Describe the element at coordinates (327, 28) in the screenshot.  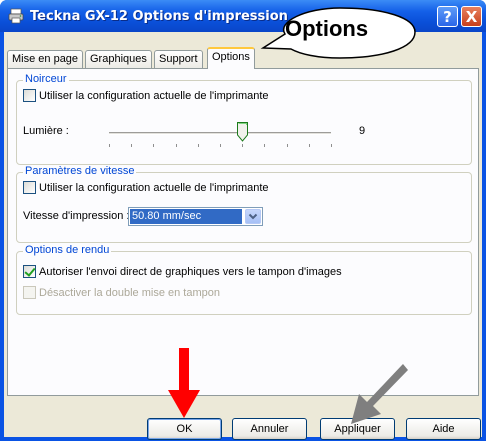
I see `callout-text: Options` at that location.